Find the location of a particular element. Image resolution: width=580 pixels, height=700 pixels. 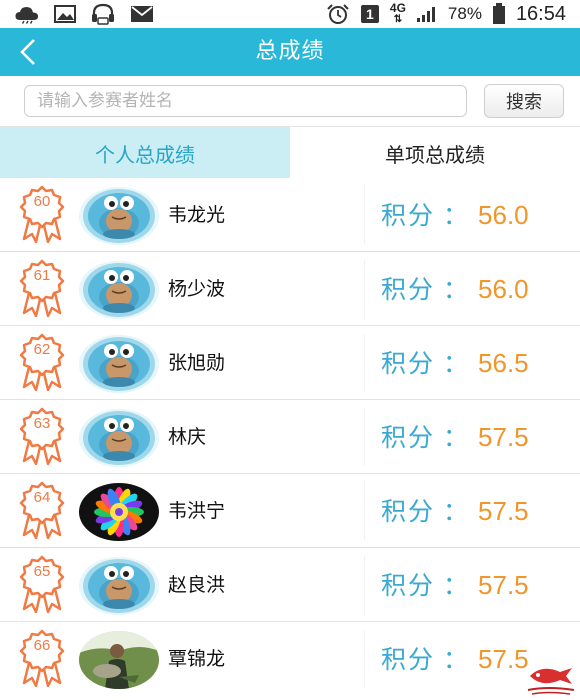

battery-icon is located at coordinates (499, 14).